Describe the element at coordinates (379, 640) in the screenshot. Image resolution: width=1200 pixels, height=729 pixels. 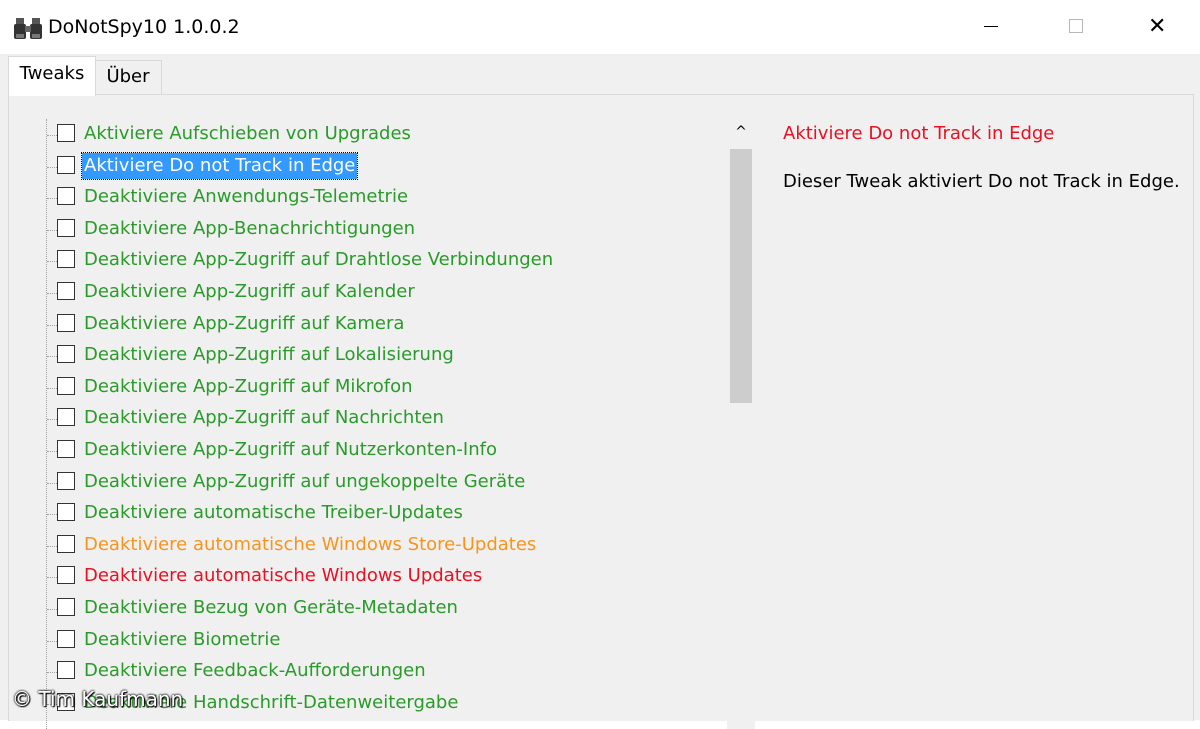
I see `tweak-item: Deaktiviere Biometrie` at that location.